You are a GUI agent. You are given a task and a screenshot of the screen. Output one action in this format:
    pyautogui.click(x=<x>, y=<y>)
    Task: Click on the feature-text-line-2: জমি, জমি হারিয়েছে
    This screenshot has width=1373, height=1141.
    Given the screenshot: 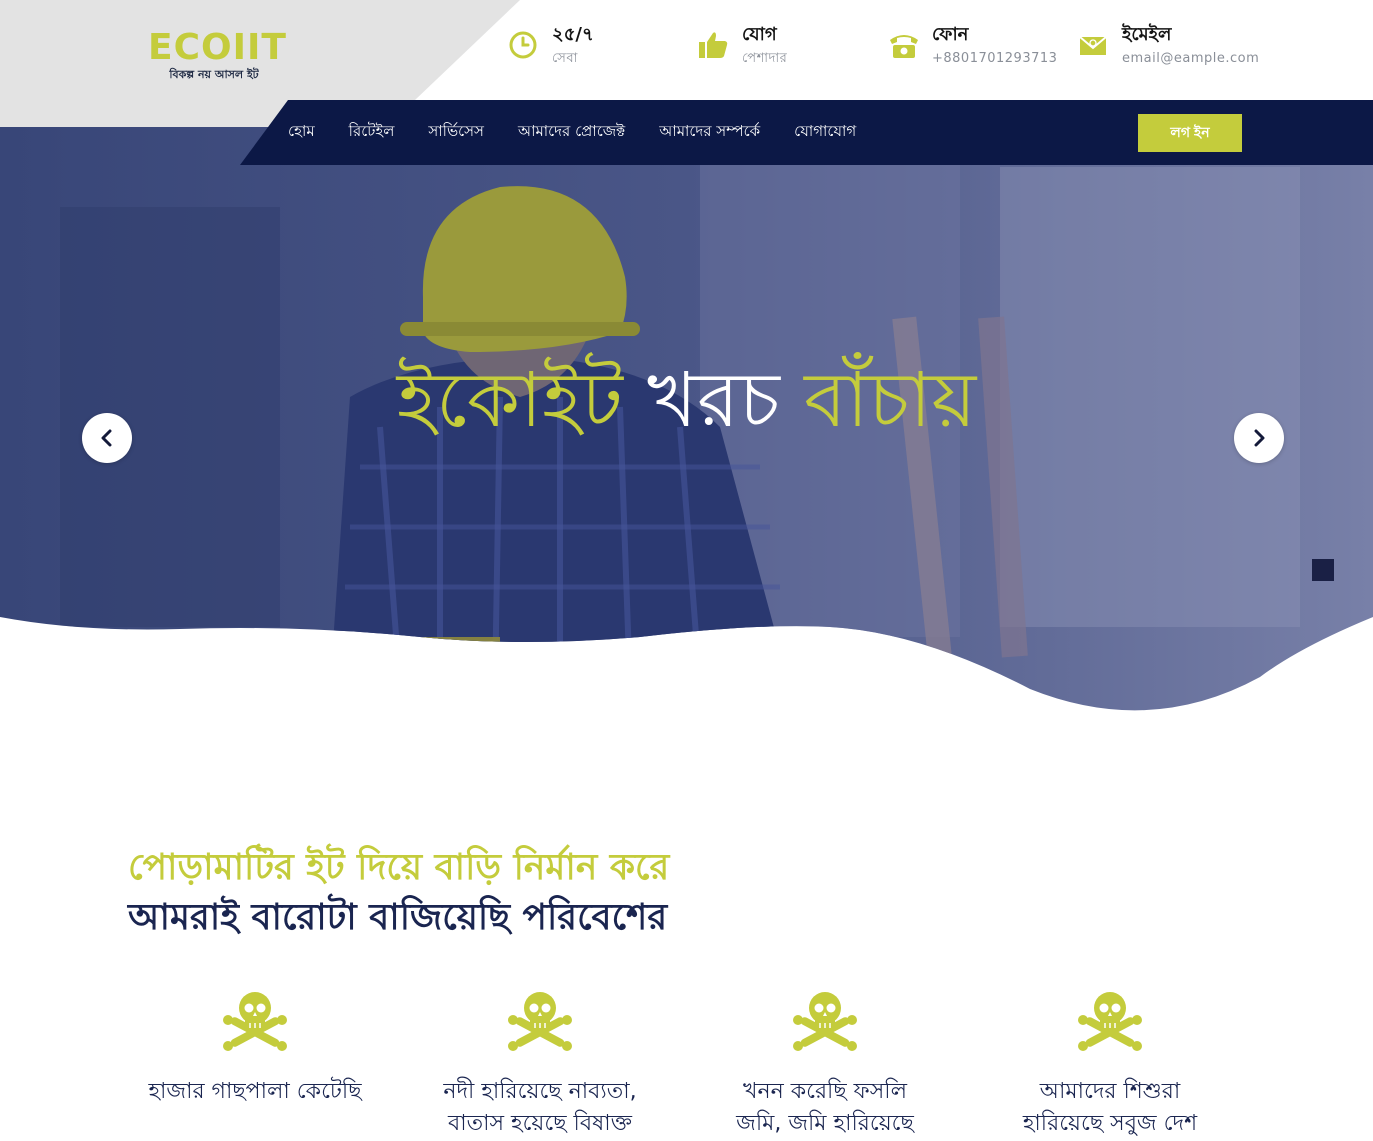 What is the action you would take?
    pyautogui.click(x=825, y=1123)
    